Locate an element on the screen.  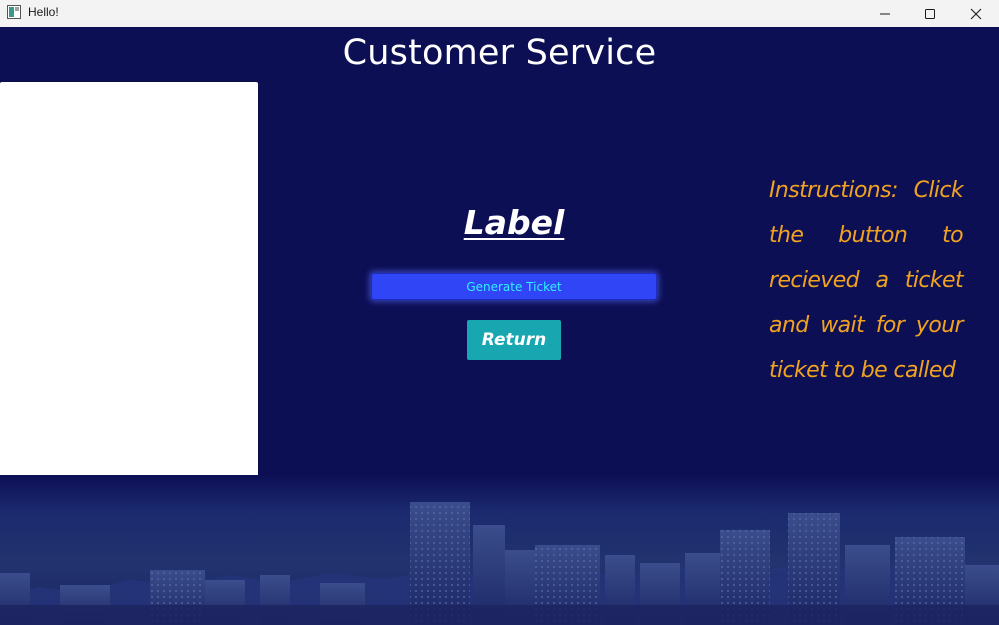
window-title: Hello! is located at coordinates (43, 12).